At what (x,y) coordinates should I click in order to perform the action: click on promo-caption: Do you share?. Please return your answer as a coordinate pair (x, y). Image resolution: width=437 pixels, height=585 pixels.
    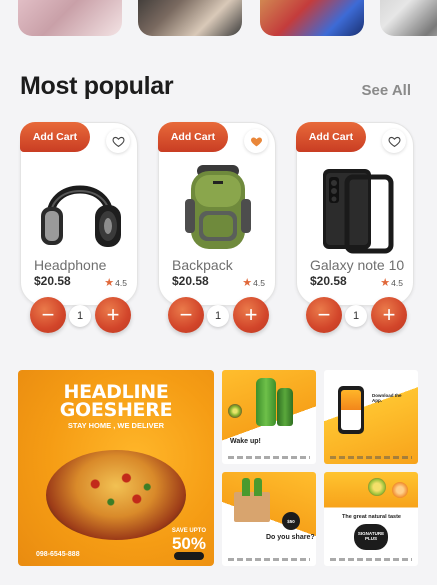
    Looking at the image, I should click on (290, 537).